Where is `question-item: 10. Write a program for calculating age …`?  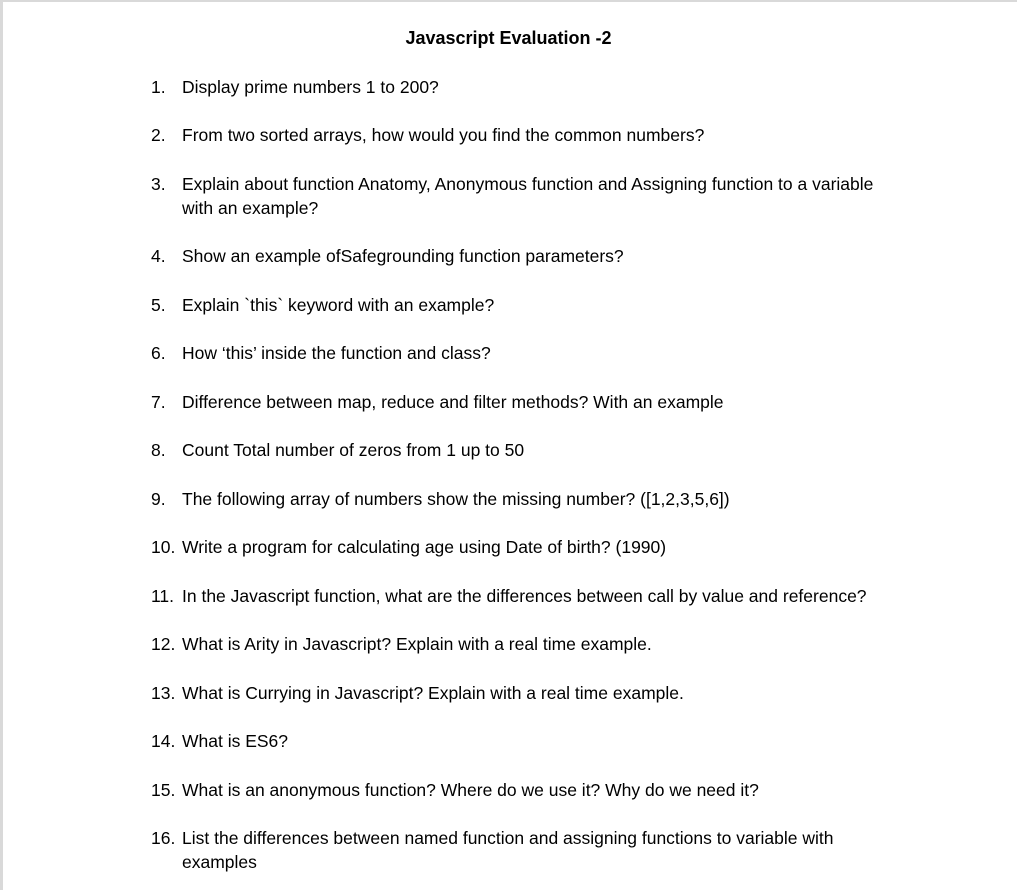
question-item: 10. Write a program for calculating age … is located at coordinates (531, 547).